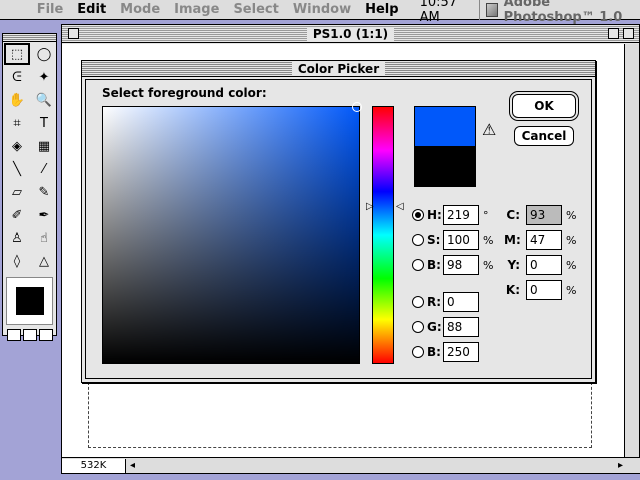 The width and height of the screenshot is (640, 480). I want to click on airbrush-tool-icon: ✐, so click(17, 215).